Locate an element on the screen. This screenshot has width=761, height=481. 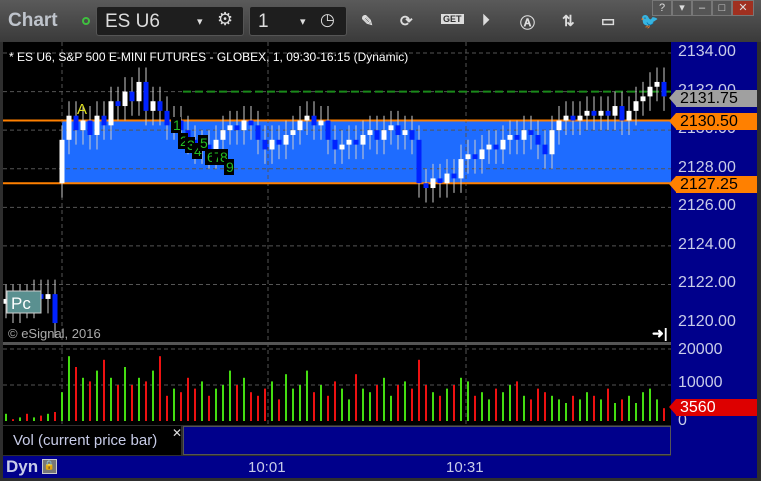
time-label: 10:31 is located at coordinates (465, 467).